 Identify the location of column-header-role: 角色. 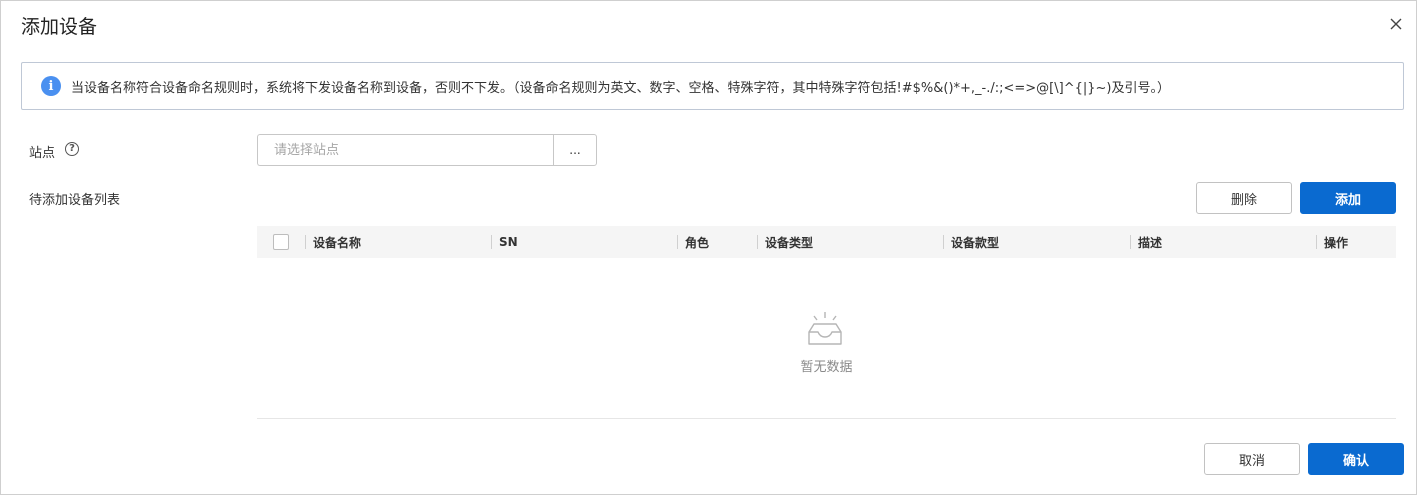
(697, 242).